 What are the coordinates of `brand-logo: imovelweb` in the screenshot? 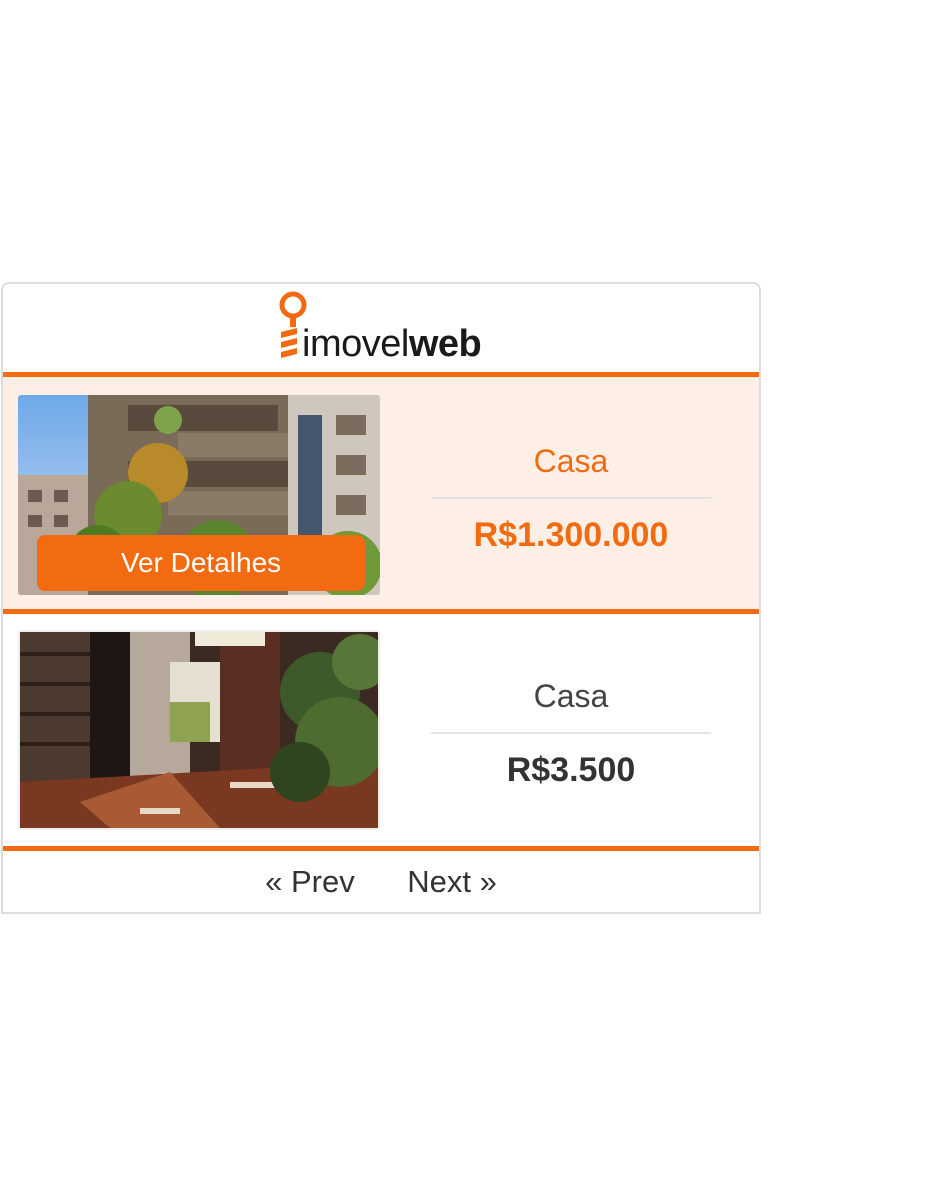 It's located at (385, 328).